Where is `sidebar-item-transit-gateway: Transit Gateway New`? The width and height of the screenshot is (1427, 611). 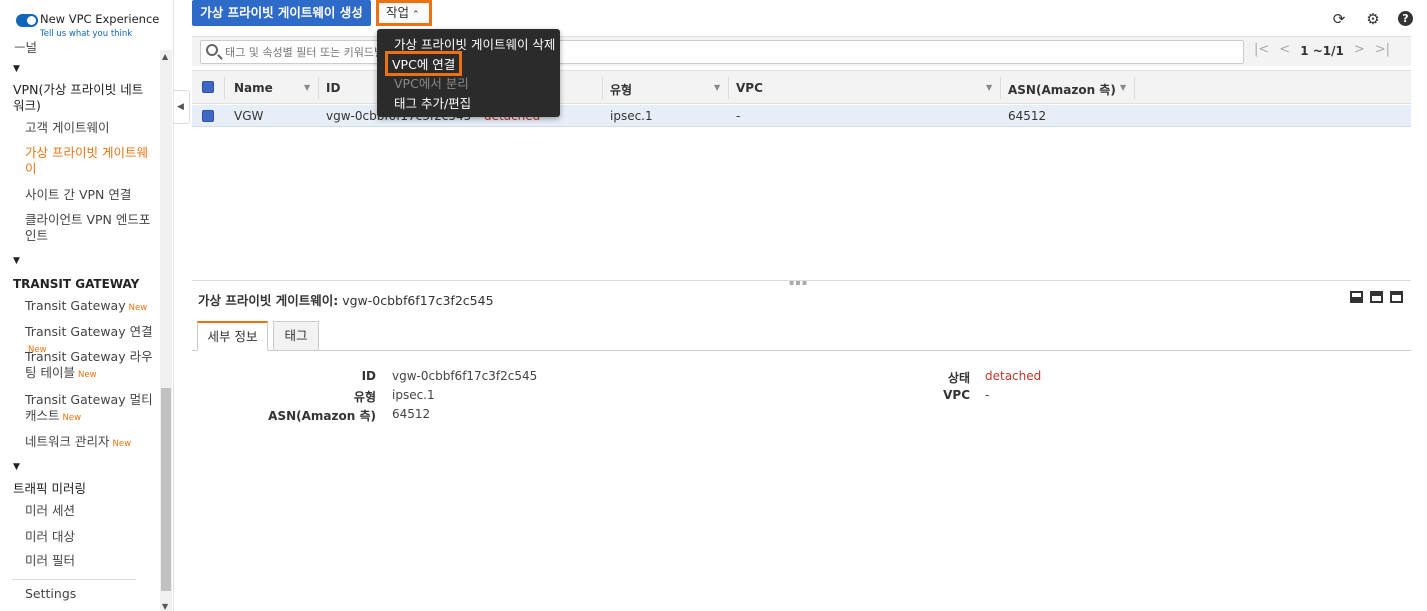
sidebar-item-transit-gateway: Transit Gateway New is located at coordinates (92, 307).